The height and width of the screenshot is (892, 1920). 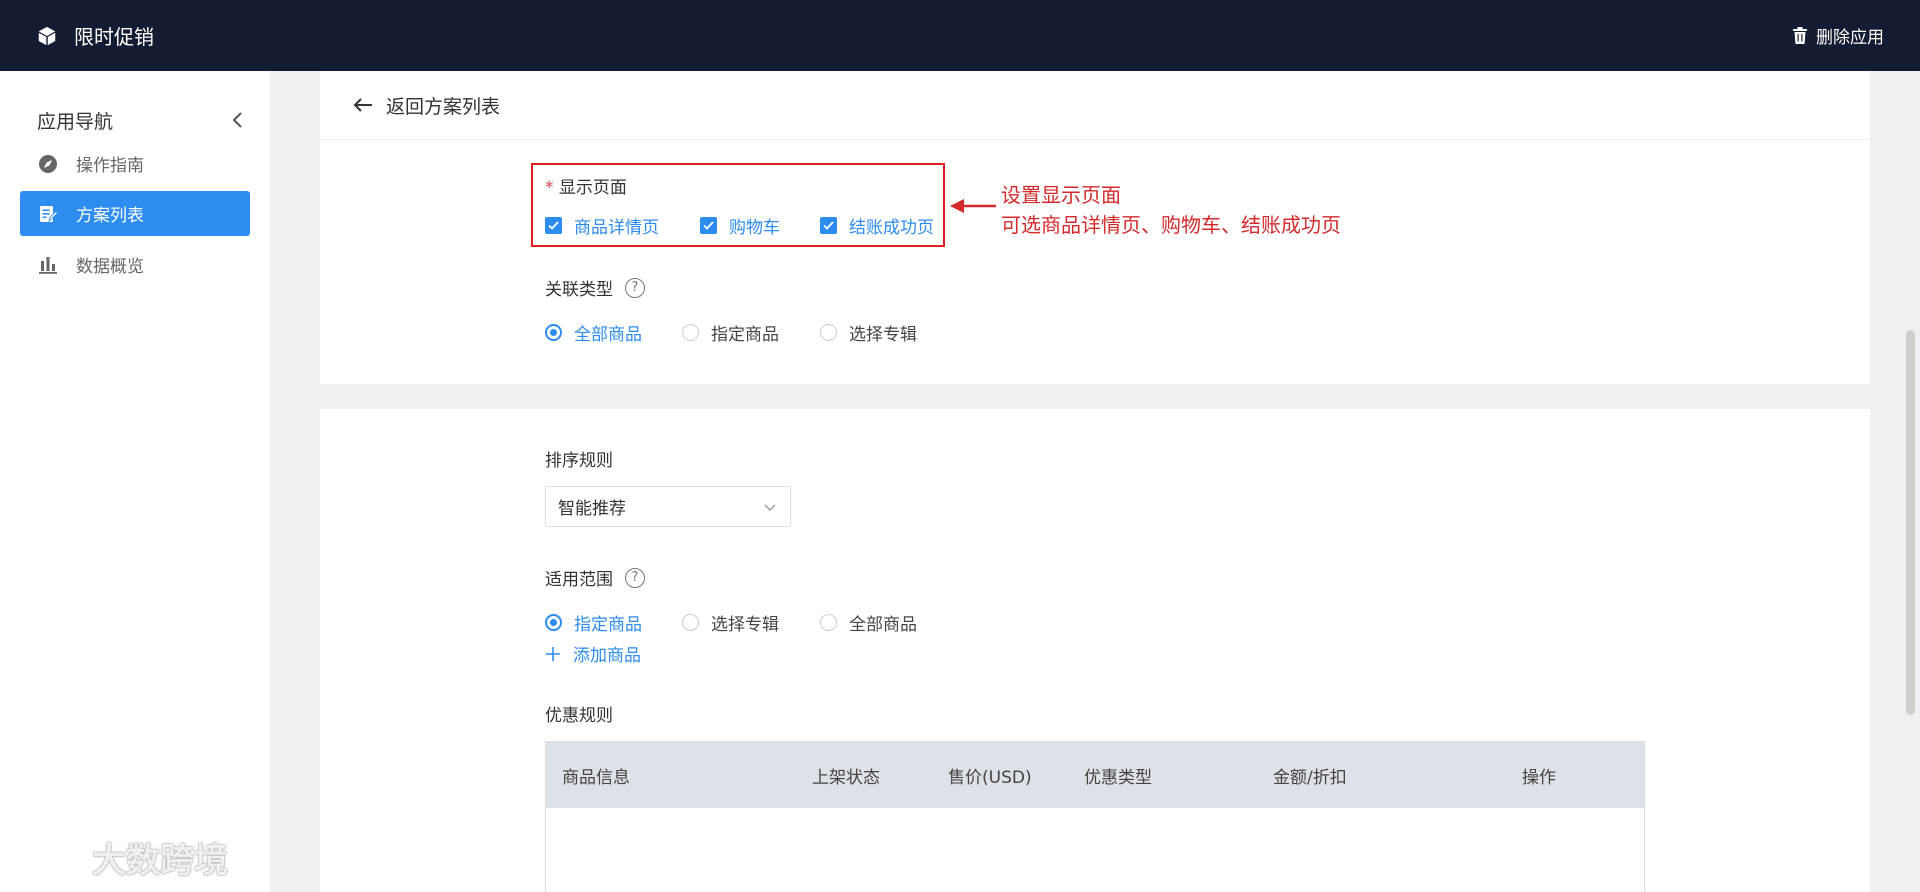 I want to click on required-mark: *, so click(x=549, y=188).